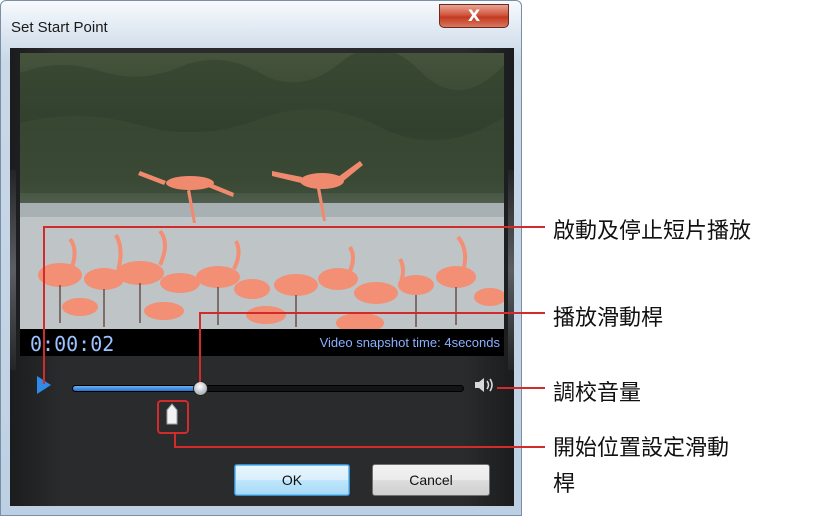 This screenshot has height=516, width=836. Describe the element at coordinates (200, 388) in the screenshot. I see `playback-slider-handle` at that location.